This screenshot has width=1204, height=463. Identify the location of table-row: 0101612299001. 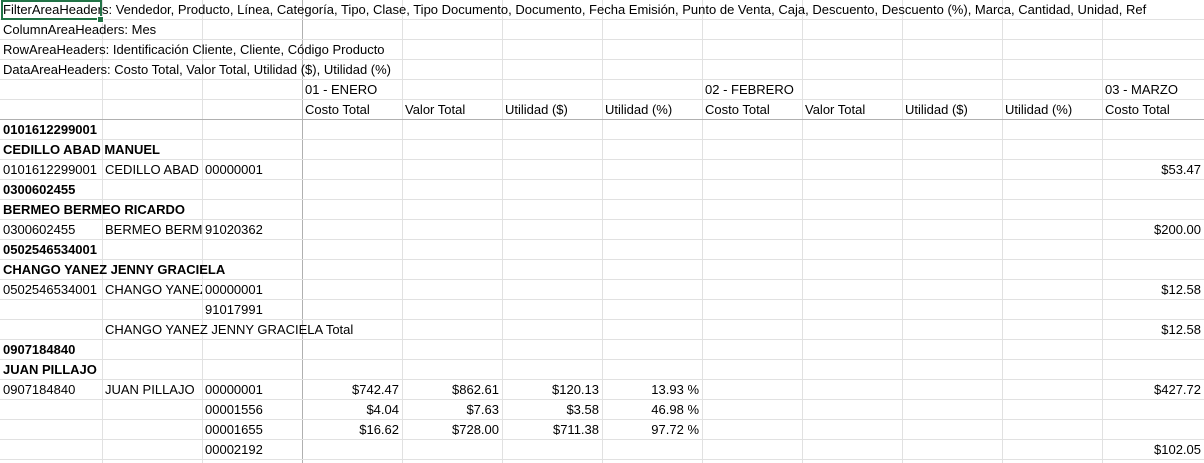
(602, 130).